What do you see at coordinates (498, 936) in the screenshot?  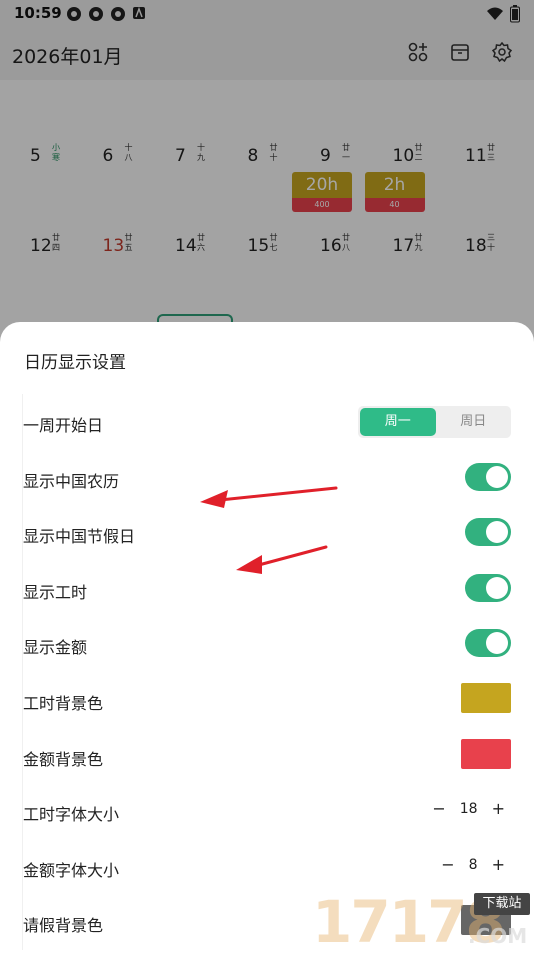 I see `watermark-suffix: .COM` at bounding box center [498, 936].